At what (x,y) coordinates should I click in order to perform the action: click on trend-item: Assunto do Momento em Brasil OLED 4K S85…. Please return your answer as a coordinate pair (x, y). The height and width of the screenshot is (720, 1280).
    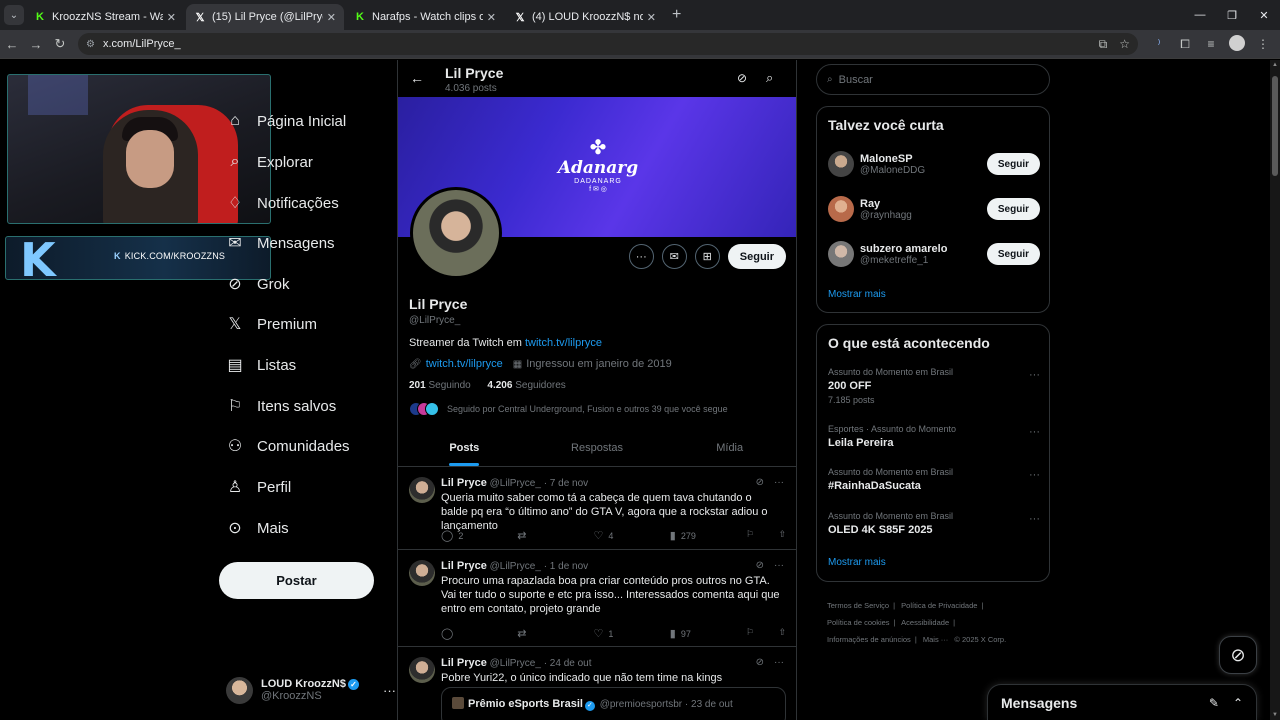
    Looking at the image, I should click on (934, 523).